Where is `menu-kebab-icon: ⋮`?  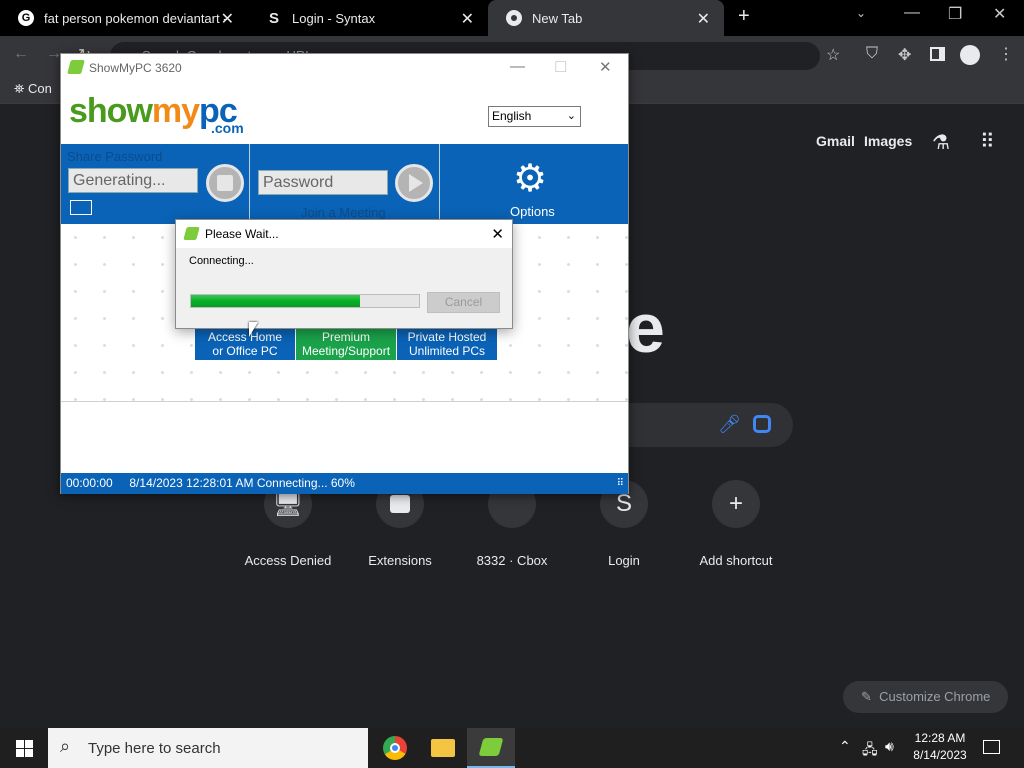 menu-kebab-icon: ⋮ is located at coordinates (1006, 54).